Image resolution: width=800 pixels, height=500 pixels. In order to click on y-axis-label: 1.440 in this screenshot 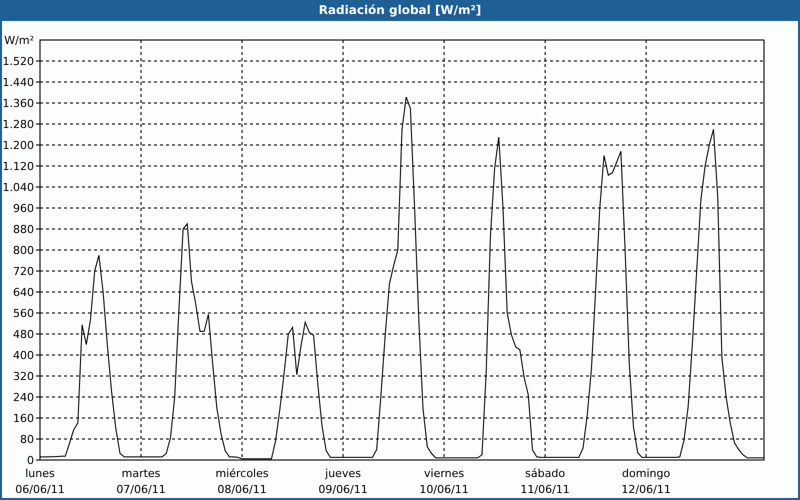, I will do `click(18, 82)`.